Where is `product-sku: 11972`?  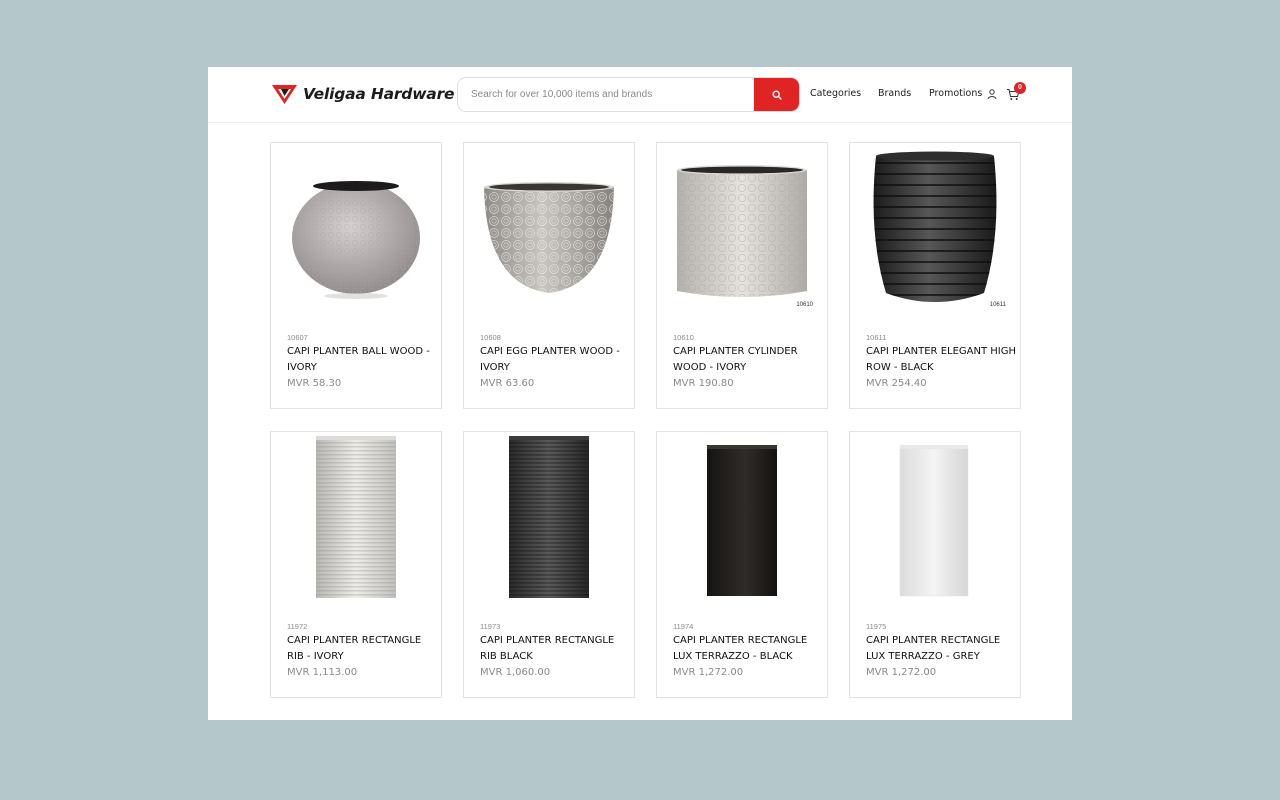
product-sku: 11972 is located at coordinates (297, 626).